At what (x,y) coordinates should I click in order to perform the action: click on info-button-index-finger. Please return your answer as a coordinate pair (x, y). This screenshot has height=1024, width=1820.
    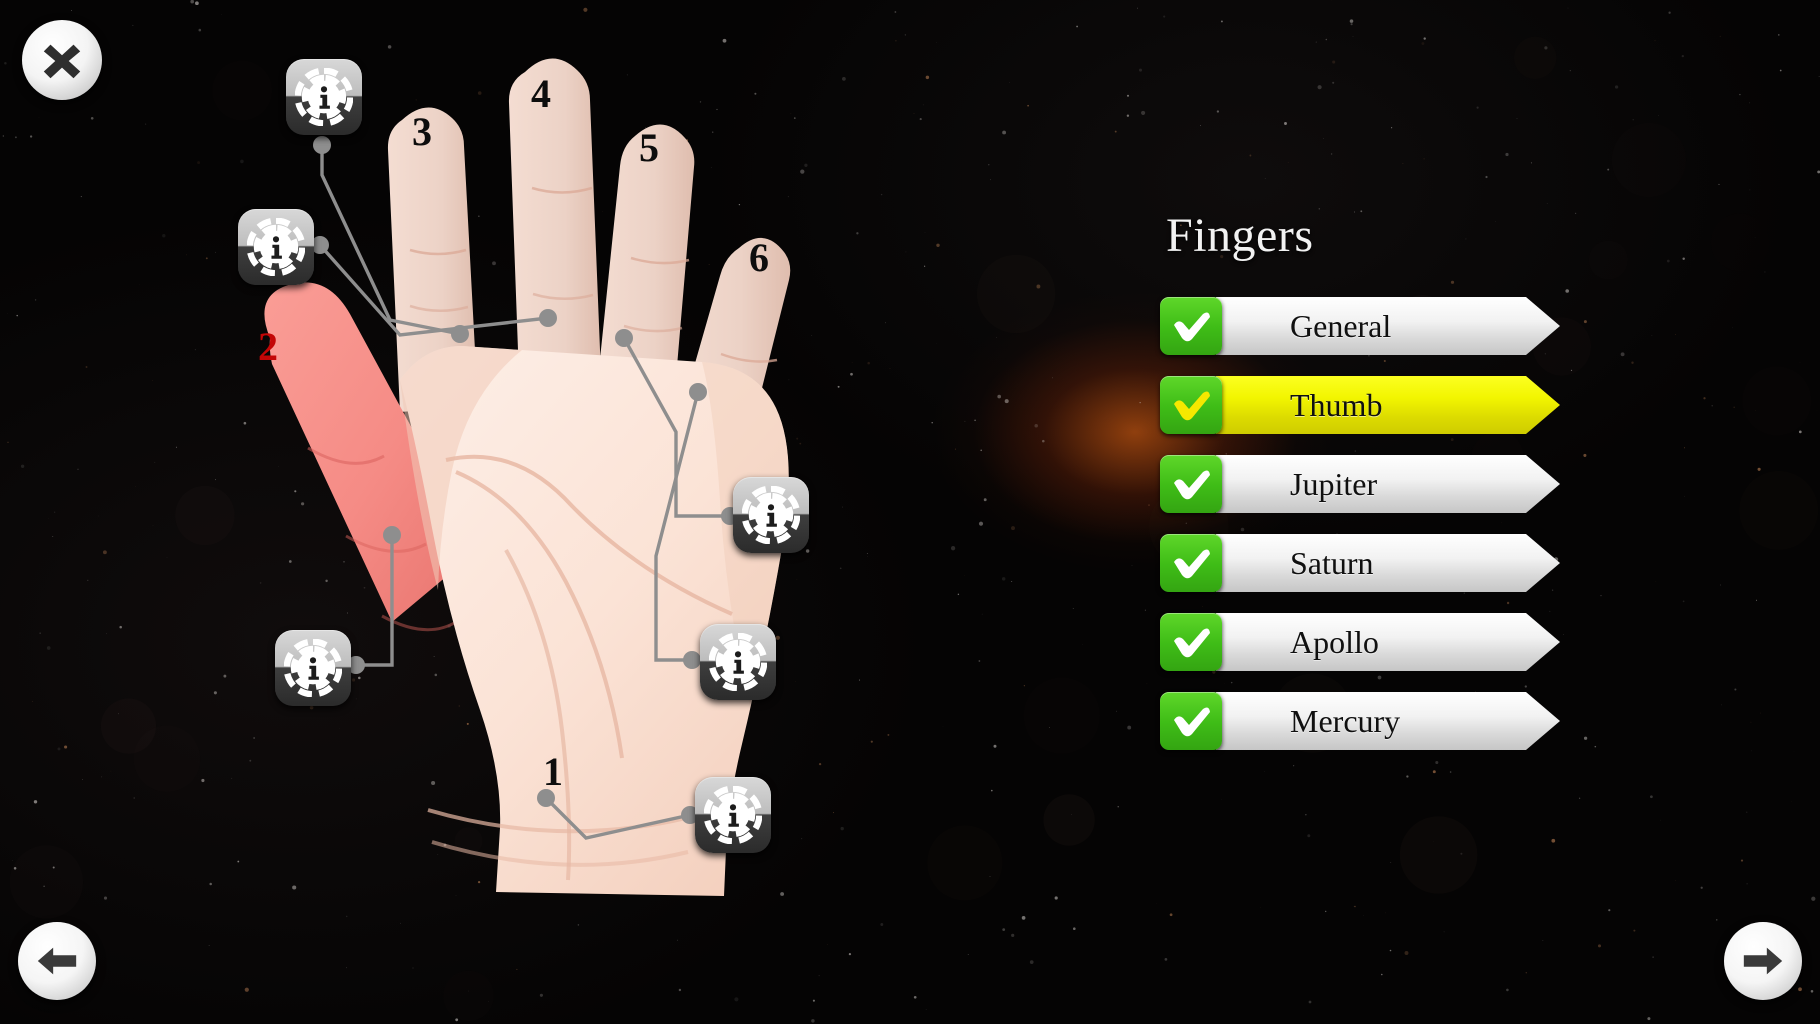
    Looking at the image, I should click on (276, 247).